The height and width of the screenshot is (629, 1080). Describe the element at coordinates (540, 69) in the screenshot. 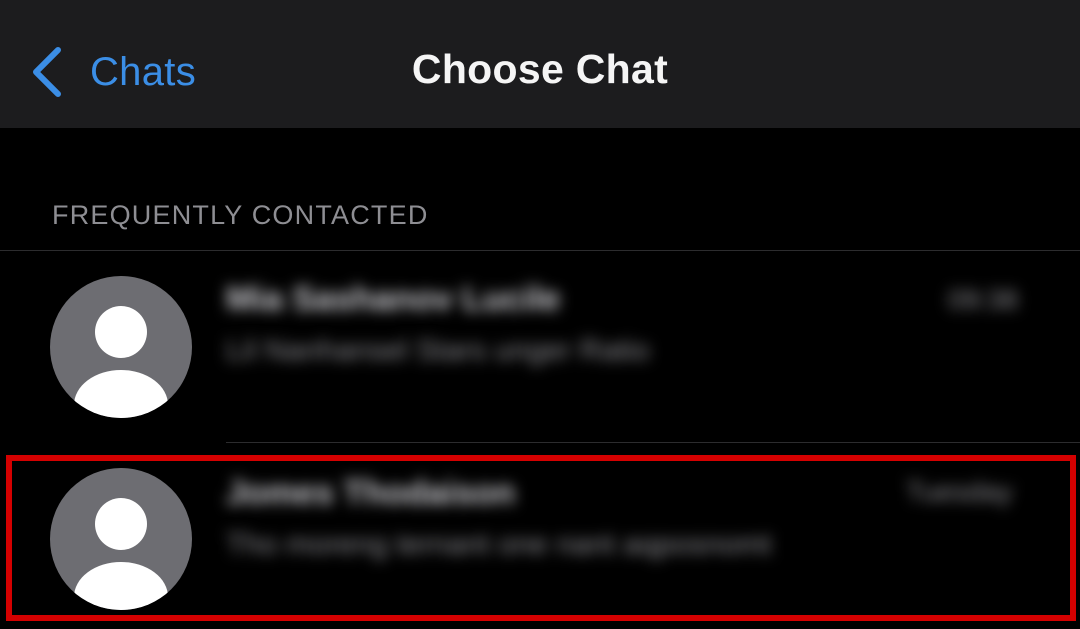

I see `page-title: Choose Chat` at that location.